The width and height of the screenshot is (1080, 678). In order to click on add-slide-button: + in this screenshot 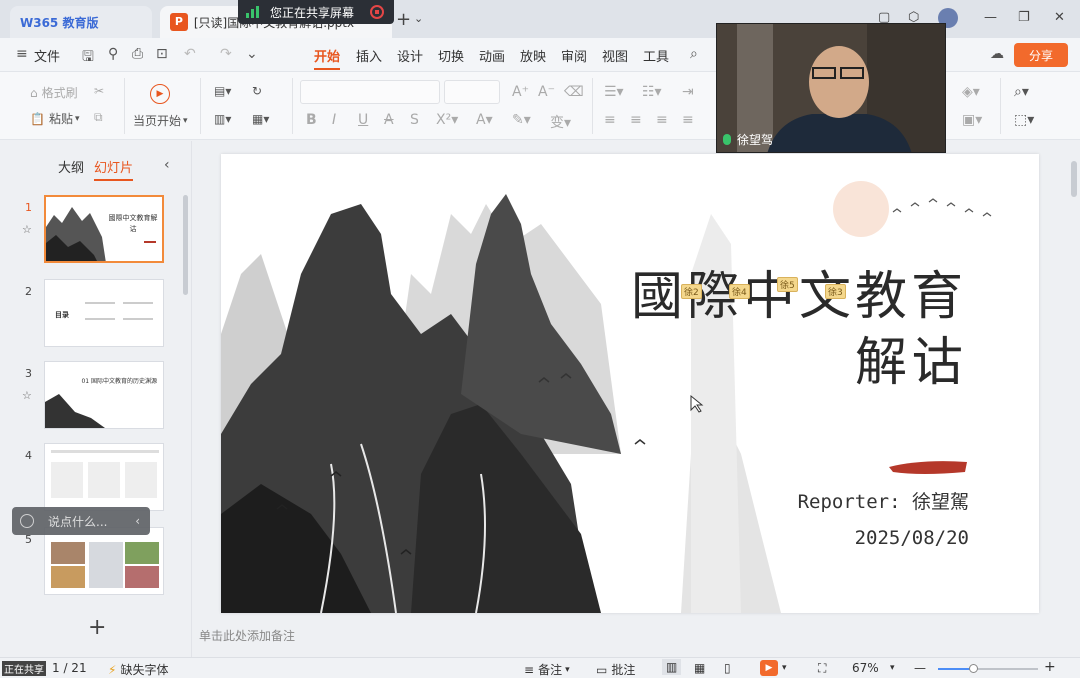, I will do `click(97, 627)`.